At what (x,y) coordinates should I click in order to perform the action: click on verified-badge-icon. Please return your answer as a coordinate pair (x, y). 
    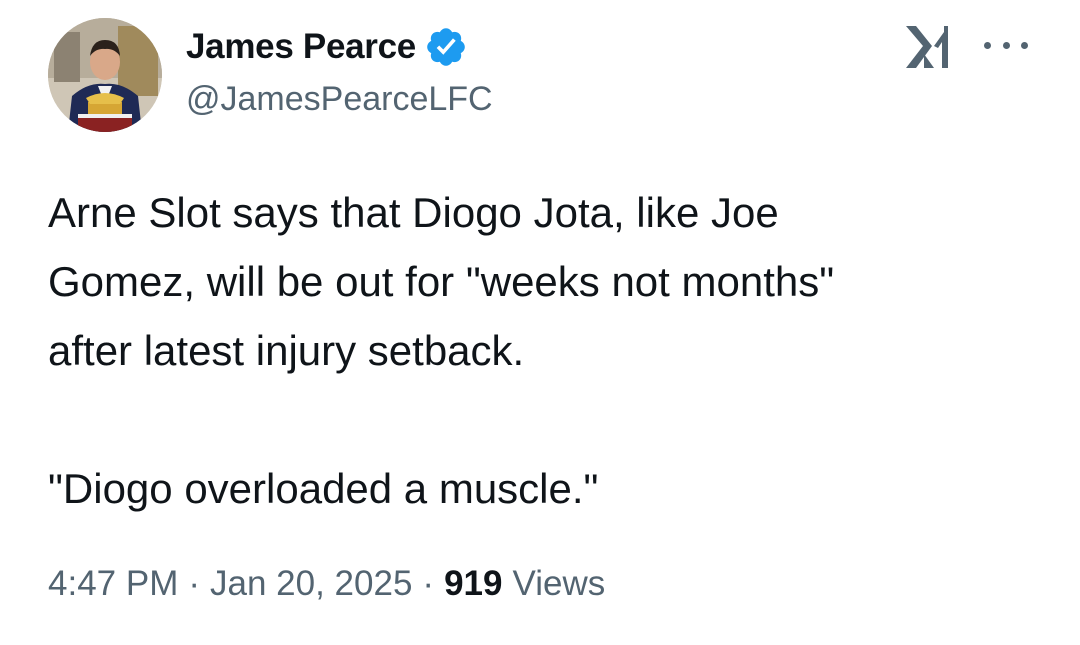
    Looking at the image, I should click on (446, 47).